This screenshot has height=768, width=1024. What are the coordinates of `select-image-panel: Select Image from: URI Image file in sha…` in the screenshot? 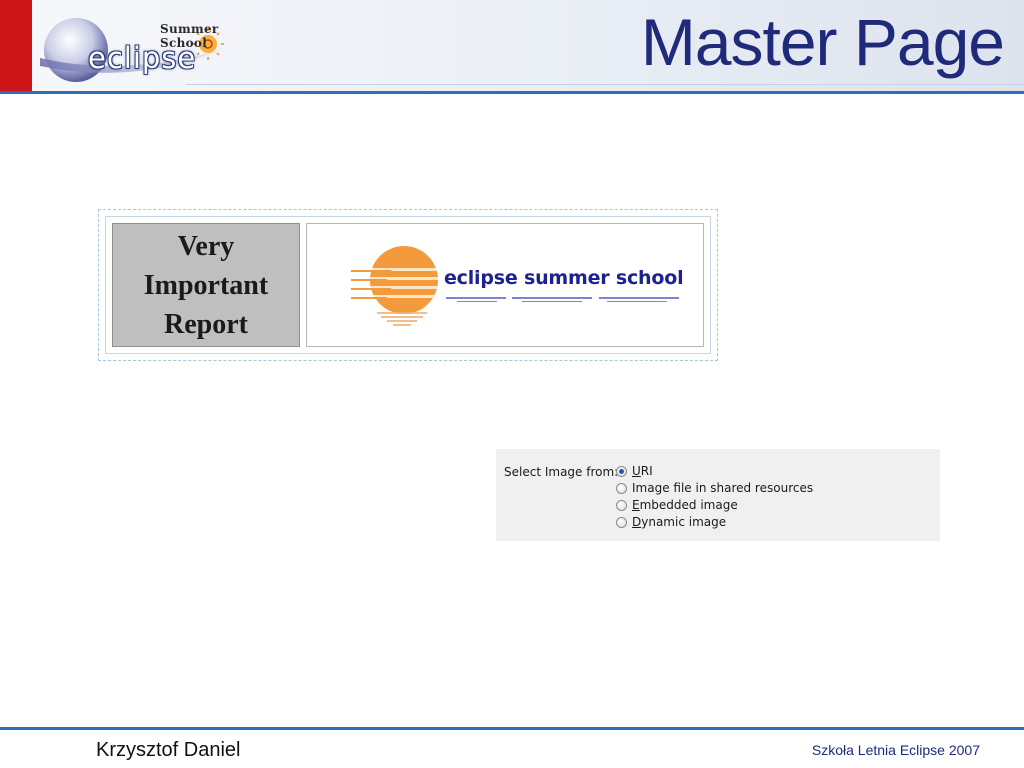 It's located at (718, 495).